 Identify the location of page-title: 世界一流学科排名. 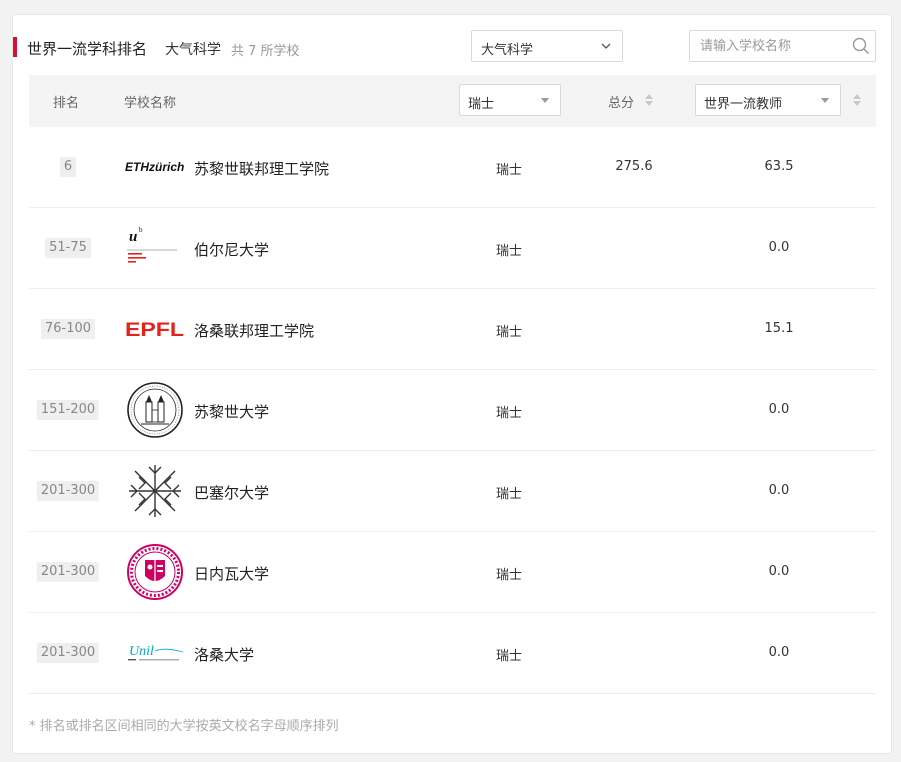
(87, 49).